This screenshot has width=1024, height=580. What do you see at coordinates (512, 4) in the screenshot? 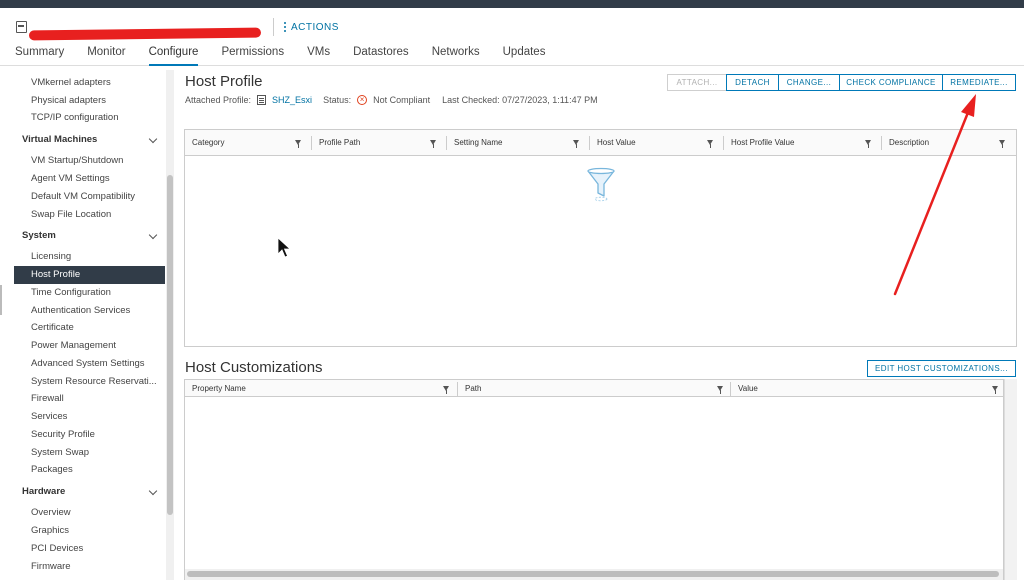
I see `top-bar` at bounding box center [512, 4].